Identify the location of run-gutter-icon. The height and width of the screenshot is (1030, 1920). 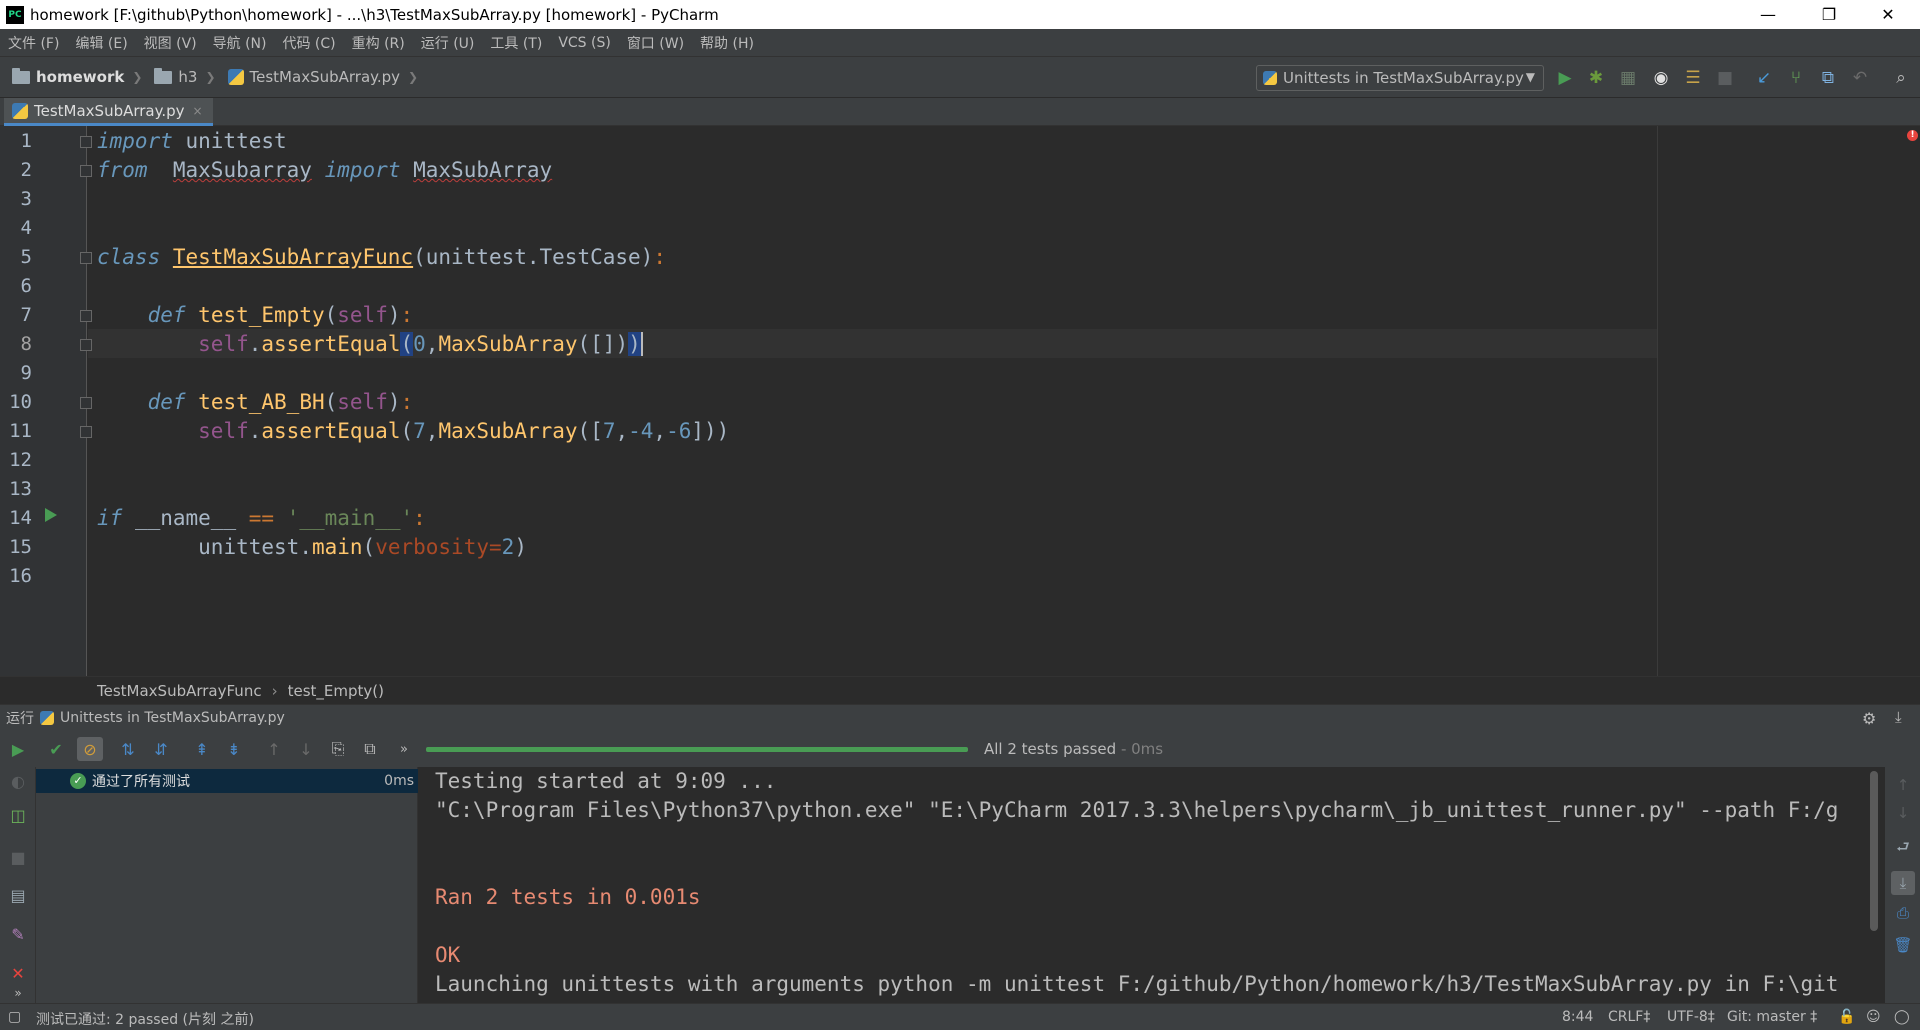
(51, 515).